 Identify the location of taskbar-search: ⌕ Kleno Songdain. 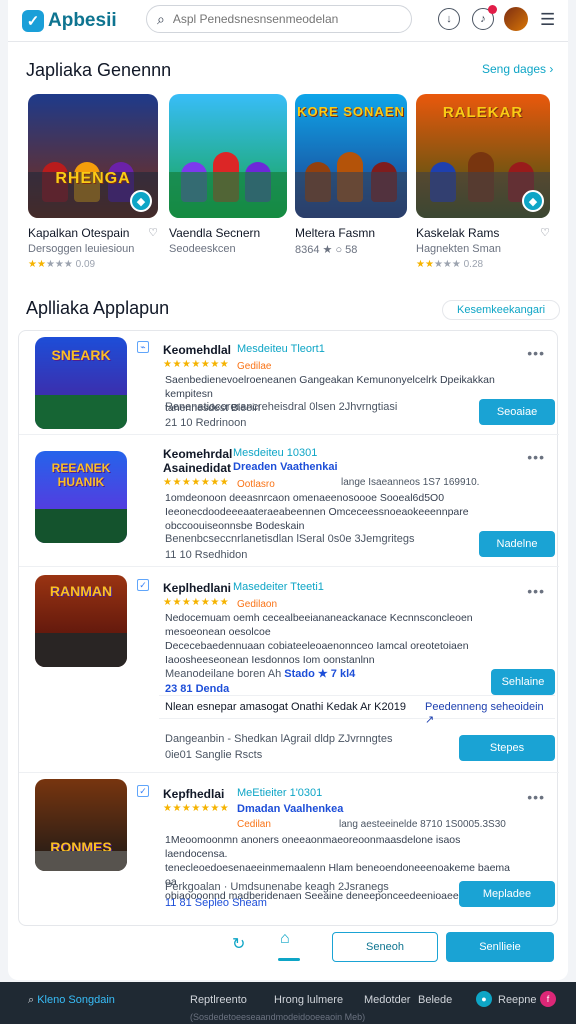
(71, 1000).